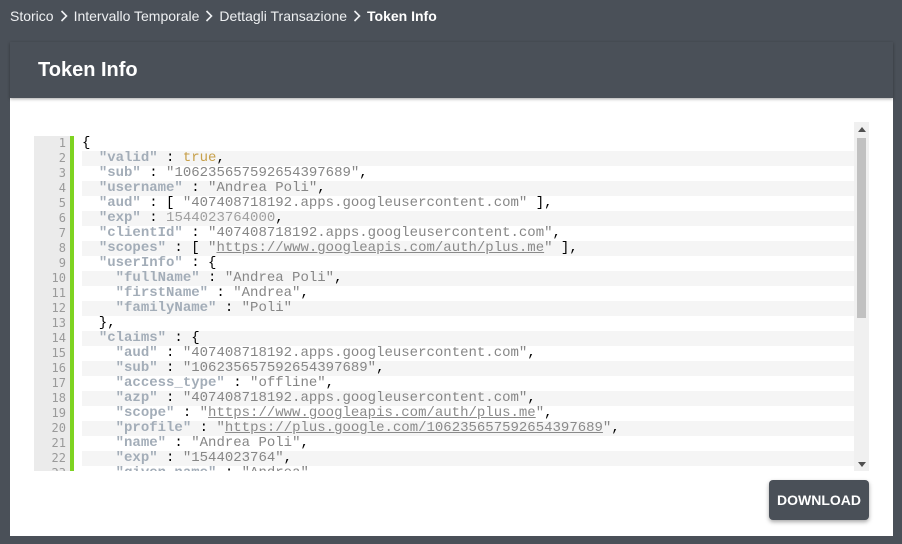 Image resolution: width=902 pixels, height=544 pixels. What do you see at coordinates (283, 16) in the screenshot?
I see `breadcrumb-item-dettagli-transazione: Dettagli Transazione` at bounding box center [283, 16].